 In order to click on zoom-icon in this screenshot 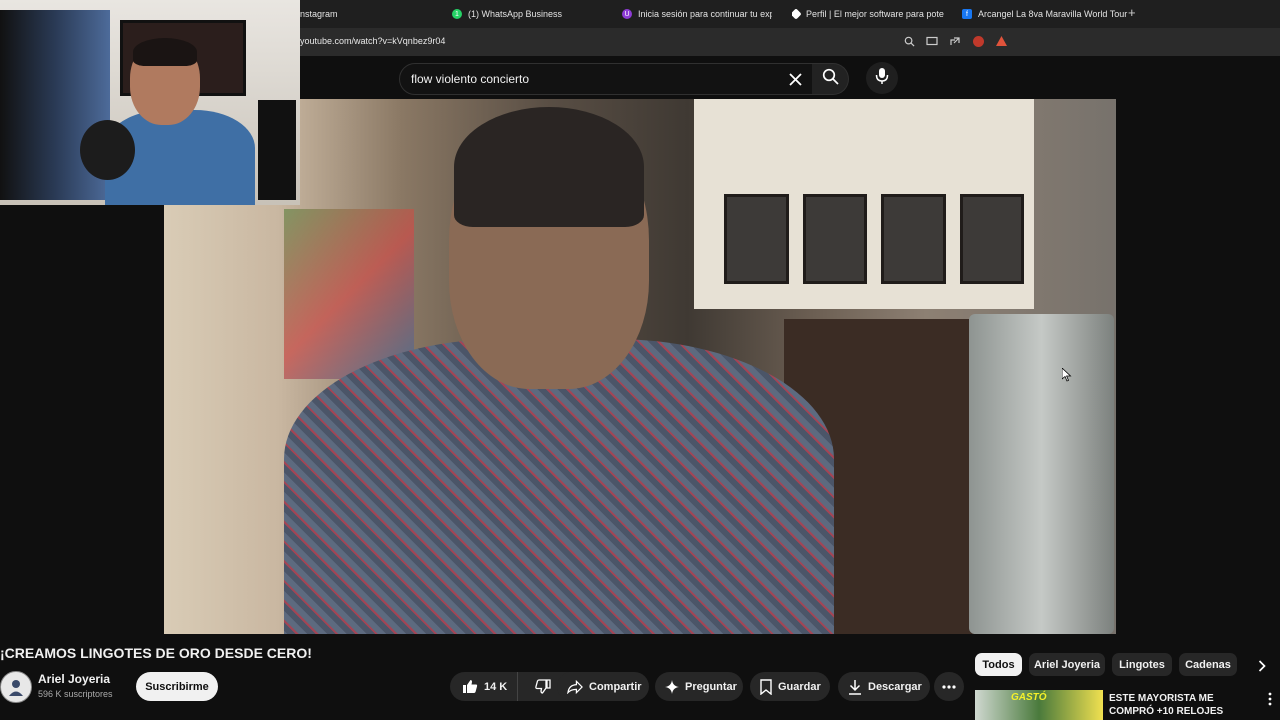, I will do `click(909, 41)`.